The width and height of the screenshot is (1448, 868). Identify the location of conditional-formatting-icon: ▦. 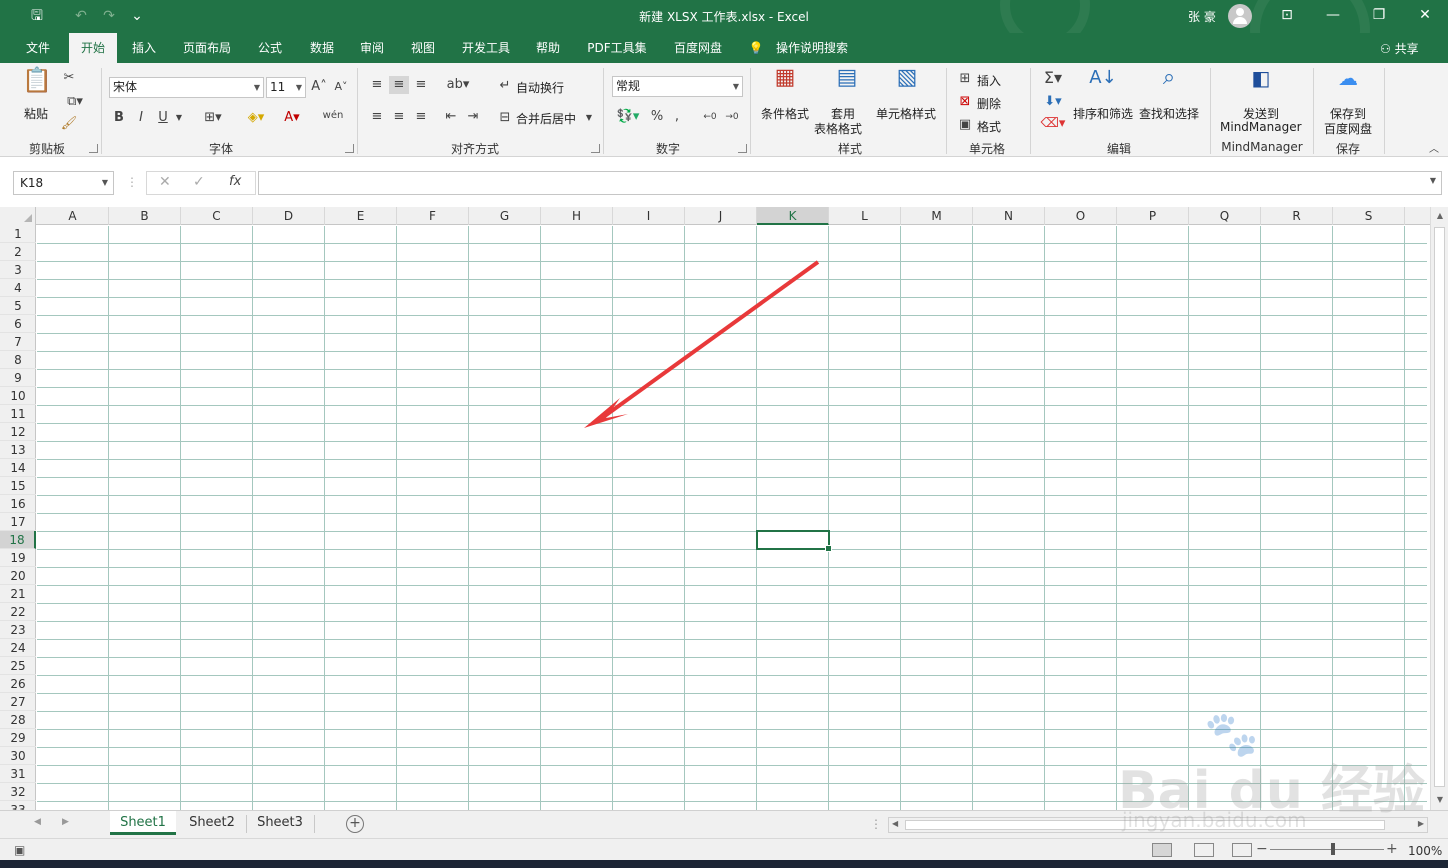
(785, 83).